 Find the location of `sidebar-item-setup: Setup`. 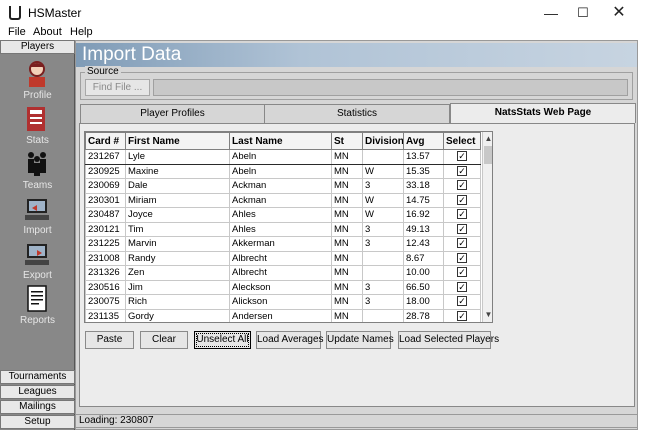

sidebar-item-setup: Setup is located at coordinates (37, 422).